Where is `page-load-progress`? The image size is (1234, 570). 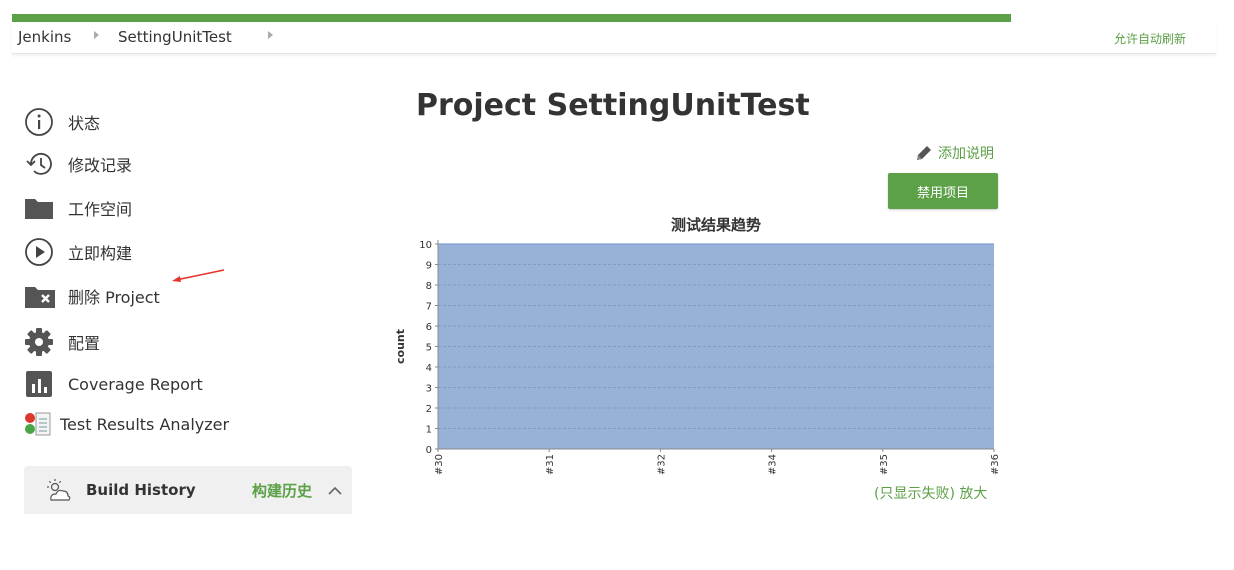
page-load-progress is located at coordinates (614, 18).